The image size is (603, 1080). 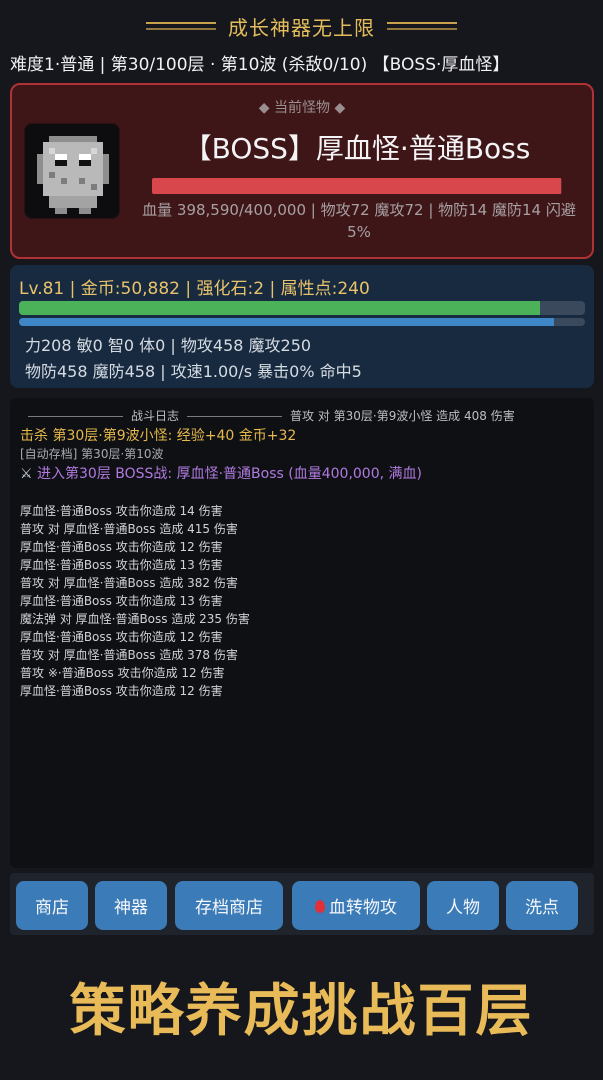 I want to click on exp-fill, so click(x=279, y=308).